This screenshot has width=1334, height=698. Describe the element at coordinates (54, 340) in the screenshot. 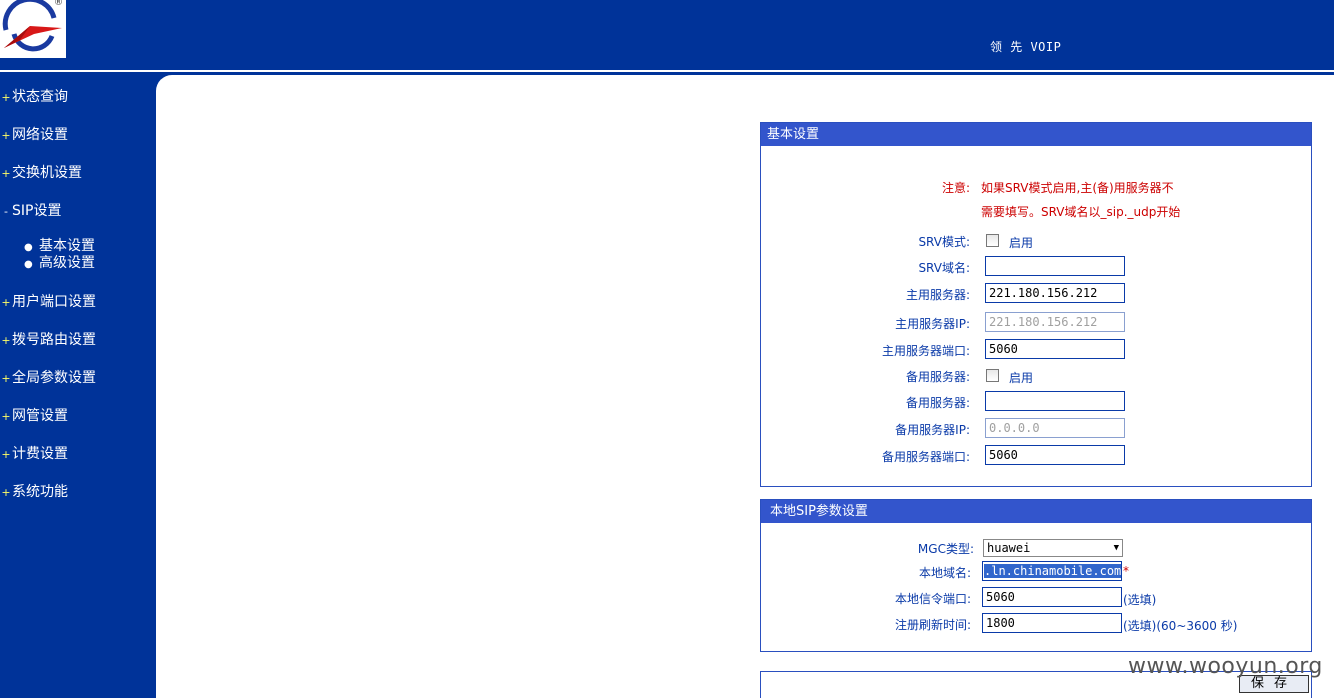

I see `sidebar-item-label: 拨号路由设置` at that location.